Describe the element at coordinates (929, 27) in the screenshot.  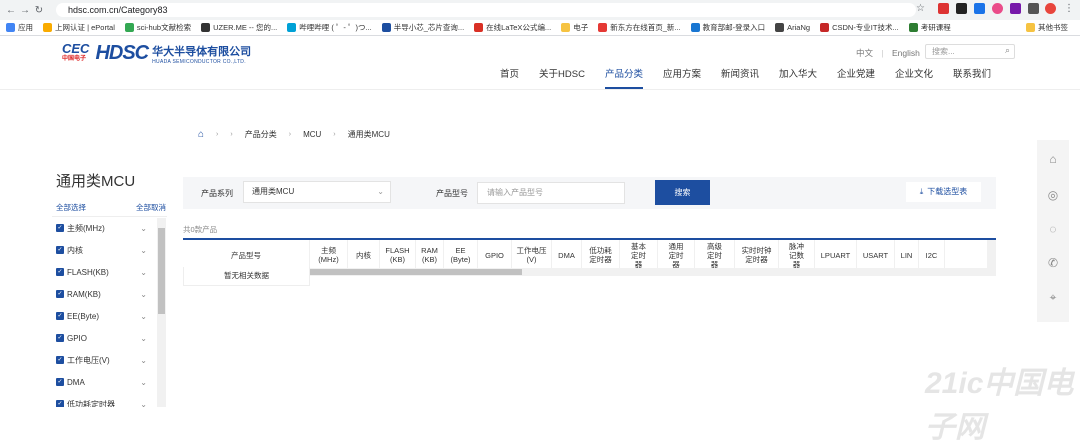
I see `bookmark: 考研课程` at that location.